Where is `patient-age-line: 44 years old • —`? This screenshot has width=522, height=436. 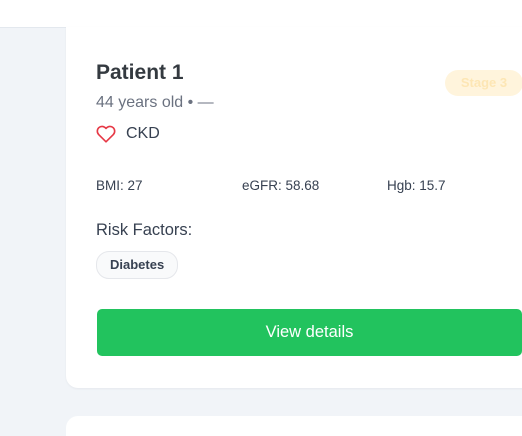 patient-age-line: 44 years old • — is located at coordinates (155, 102).